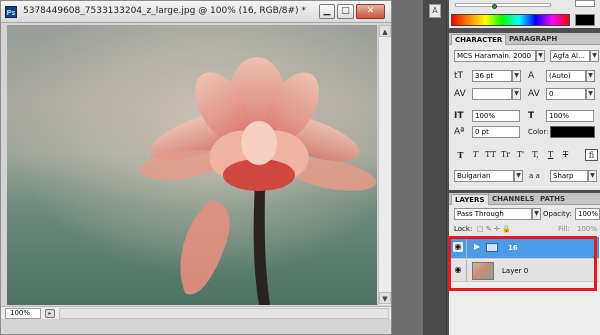  I want to click on horizontal-scale-icon: T, so click(531, 116).